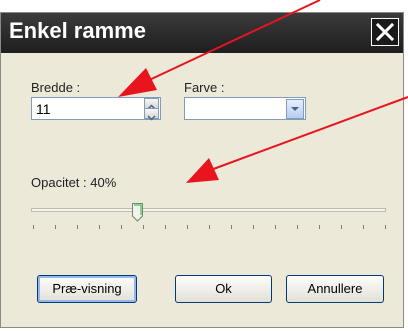 This screenshot has width=408, height=331. I want to click on cancel-button: Annullere, so click(335, 289).